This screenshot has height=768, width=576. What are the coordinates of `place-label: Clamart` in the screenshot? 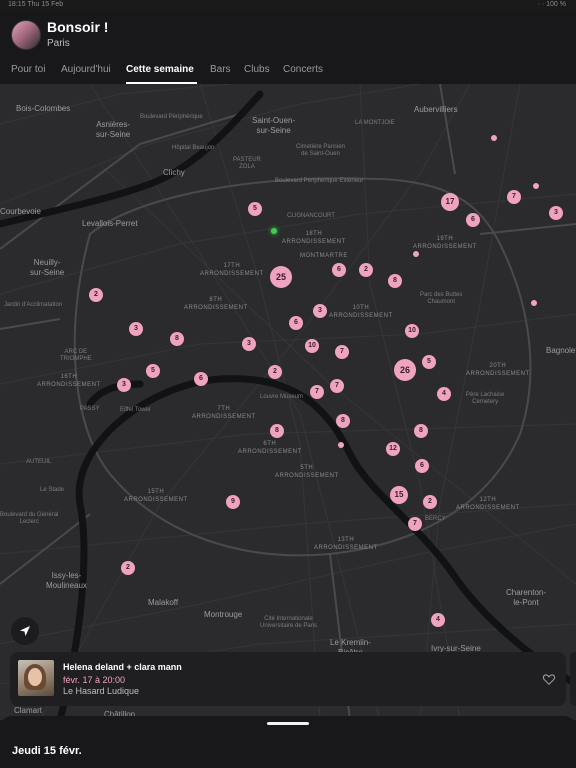 It's located at (28, 710).